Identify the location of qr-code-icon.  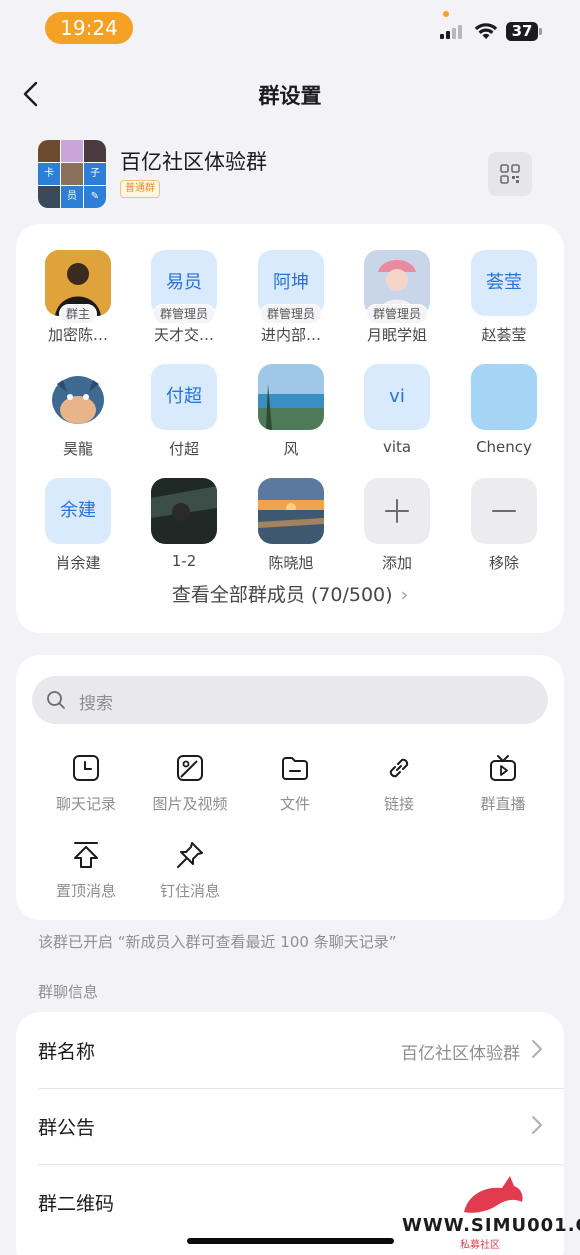
(510, 174).